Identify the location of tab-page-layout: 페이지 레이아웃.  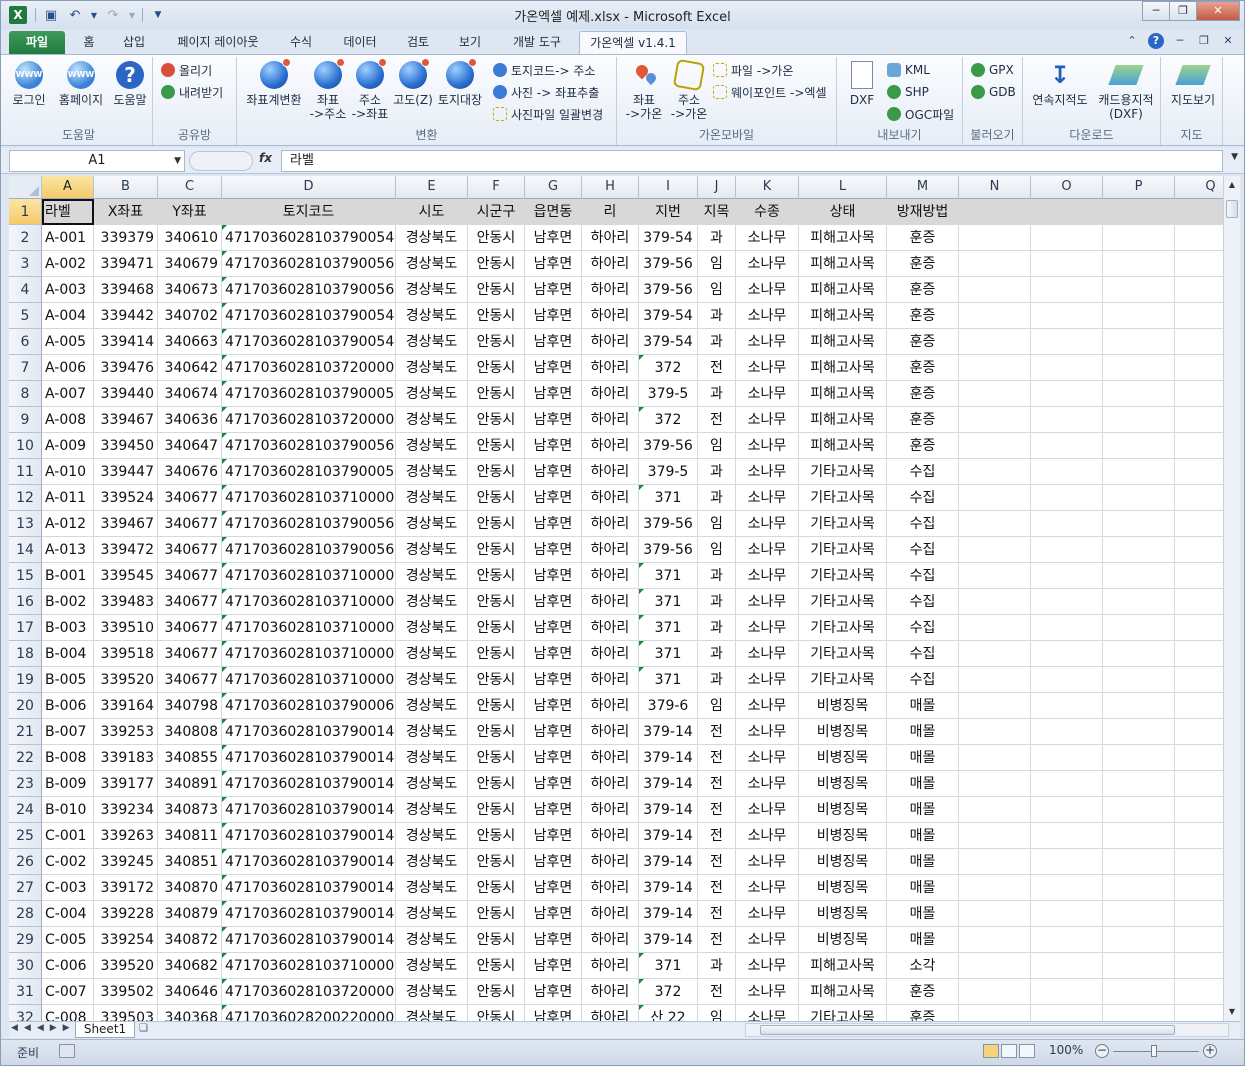
(218, 43).